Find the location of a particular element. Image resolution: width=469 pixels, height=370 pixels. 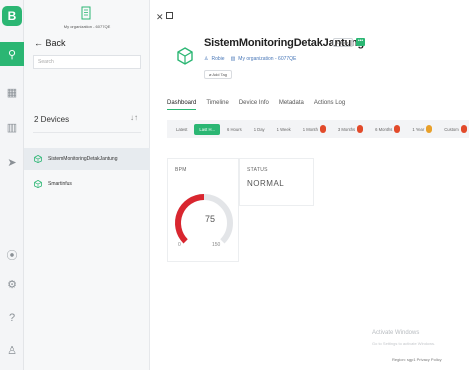

range-6-months: 6 Months is located at coordinates (387, 129).